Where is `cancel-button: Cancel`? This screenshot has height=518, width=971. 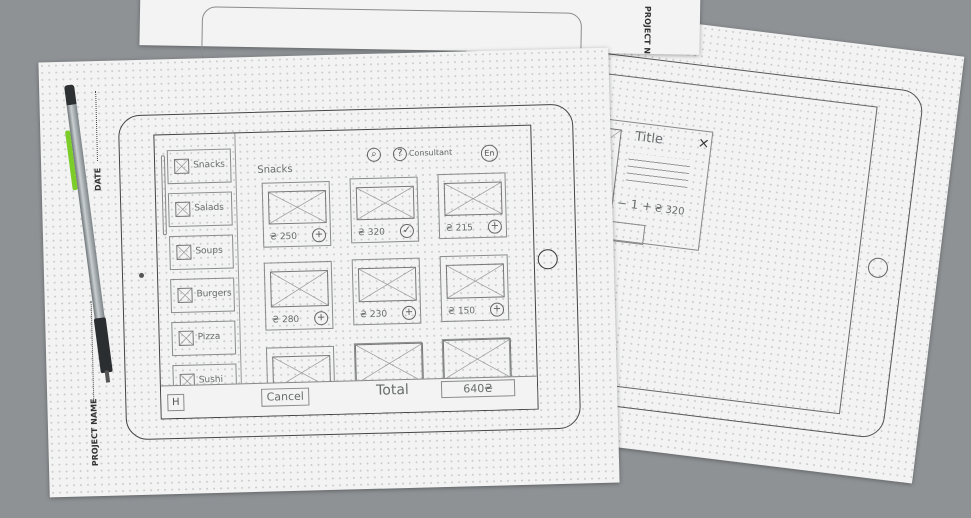 cancel-button: Cancel is located at coordinates (285, 397).